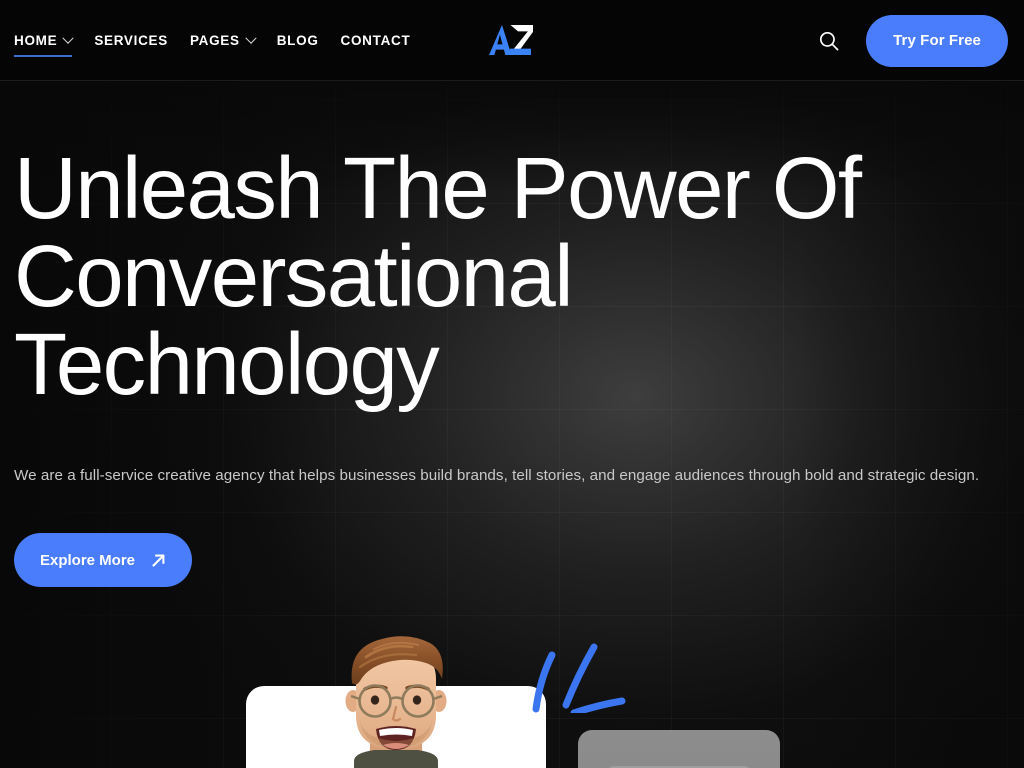 Image resolution: width=1024 pixels, height=768 pixels. What do you see at coordinates (579, 678) in the screenshot?
I see `sparkle-strokes-icon` at bounding box center [579, 678].